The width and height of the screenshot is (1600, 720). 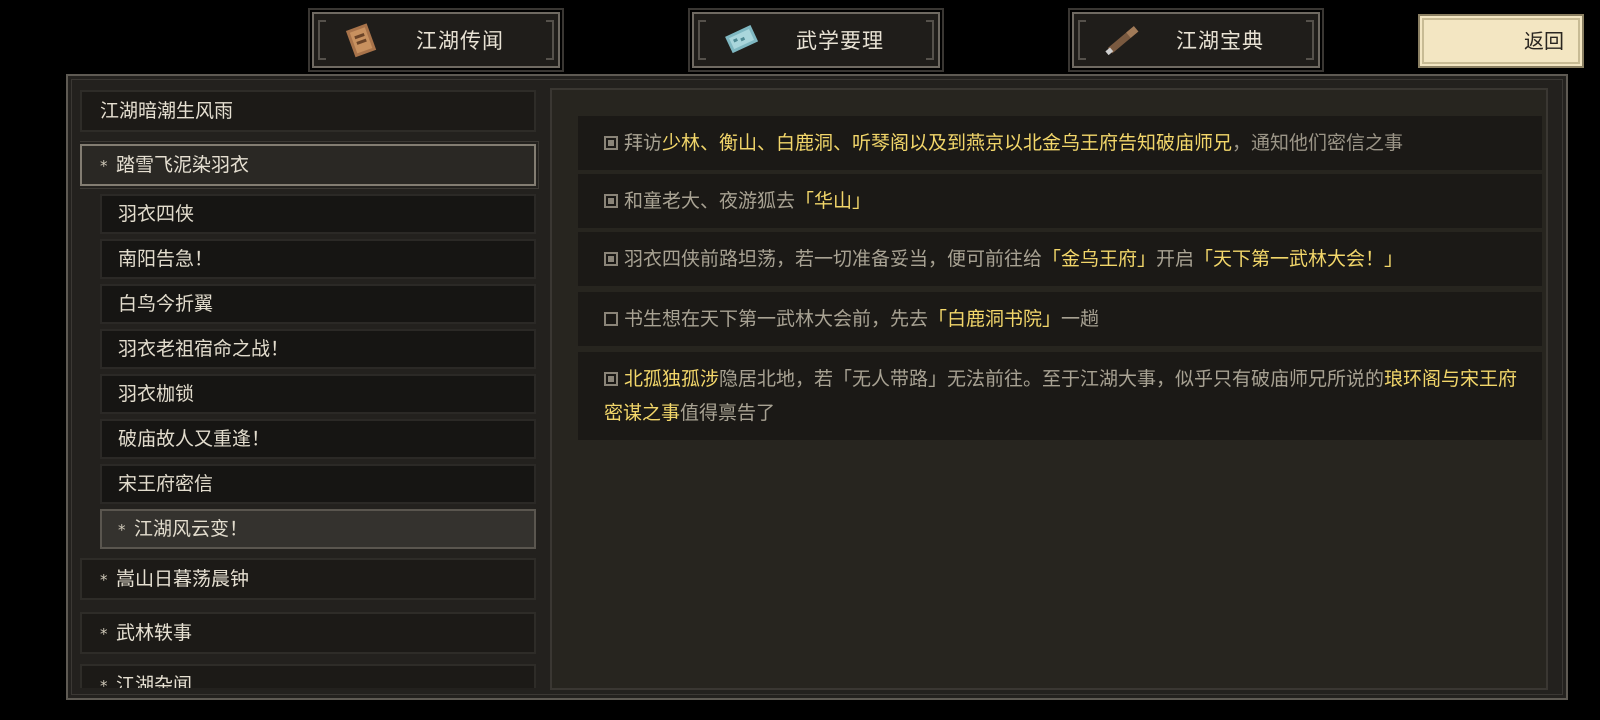 I want to click on scroll-icon, so click(x=742, y=39).